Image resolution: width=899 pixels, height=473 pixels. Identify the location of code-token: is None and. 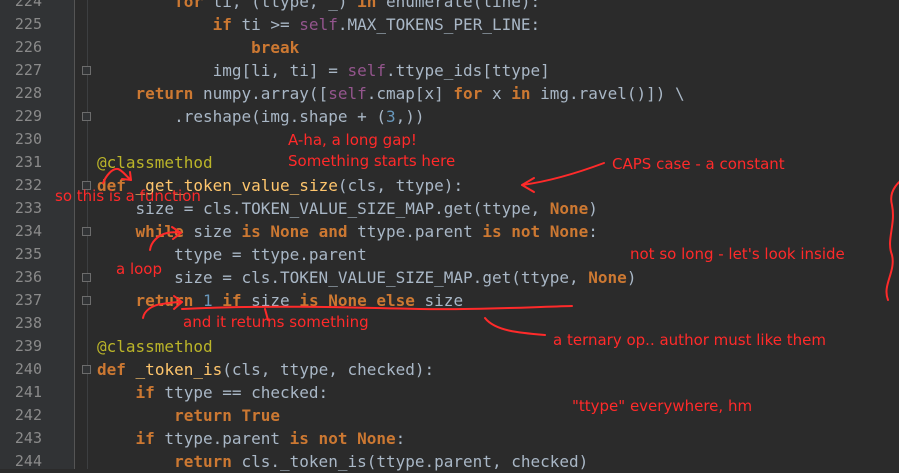
(294, 231).